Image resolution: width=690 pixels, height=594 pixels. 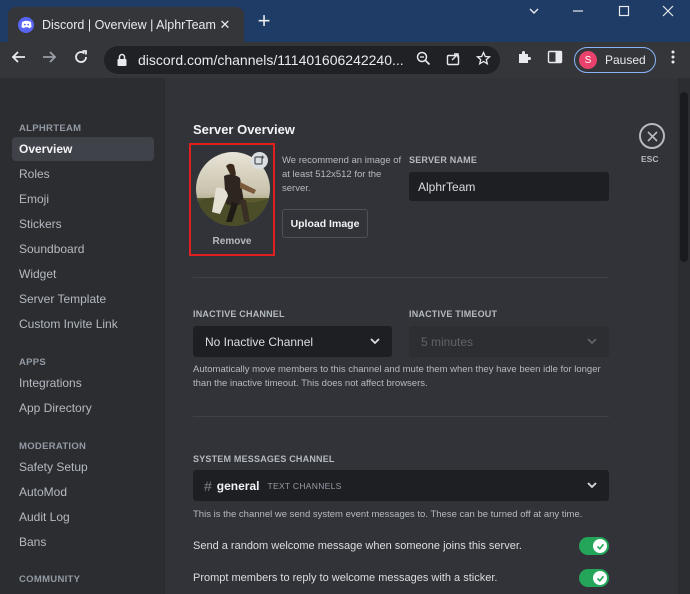 What do you see at coordinates (447, 341) in the screenshot?
I see `inactive-timeout-value: 5 minutes` at bounding box center [447, 341].